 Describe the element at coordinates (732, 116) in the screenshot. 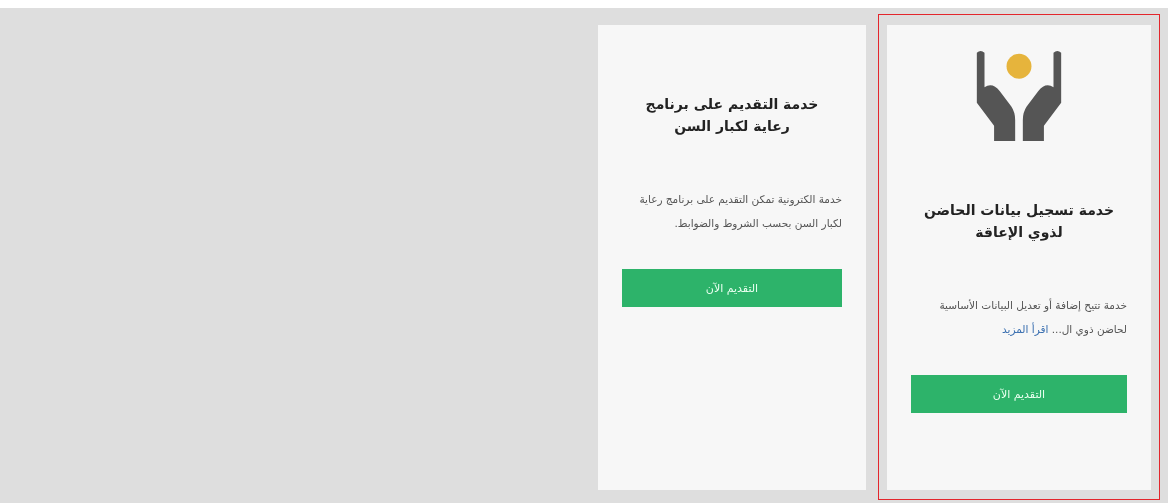

I see `card-title: خدمة التقديم على برنامج رعاية لكبار السن` at that location.